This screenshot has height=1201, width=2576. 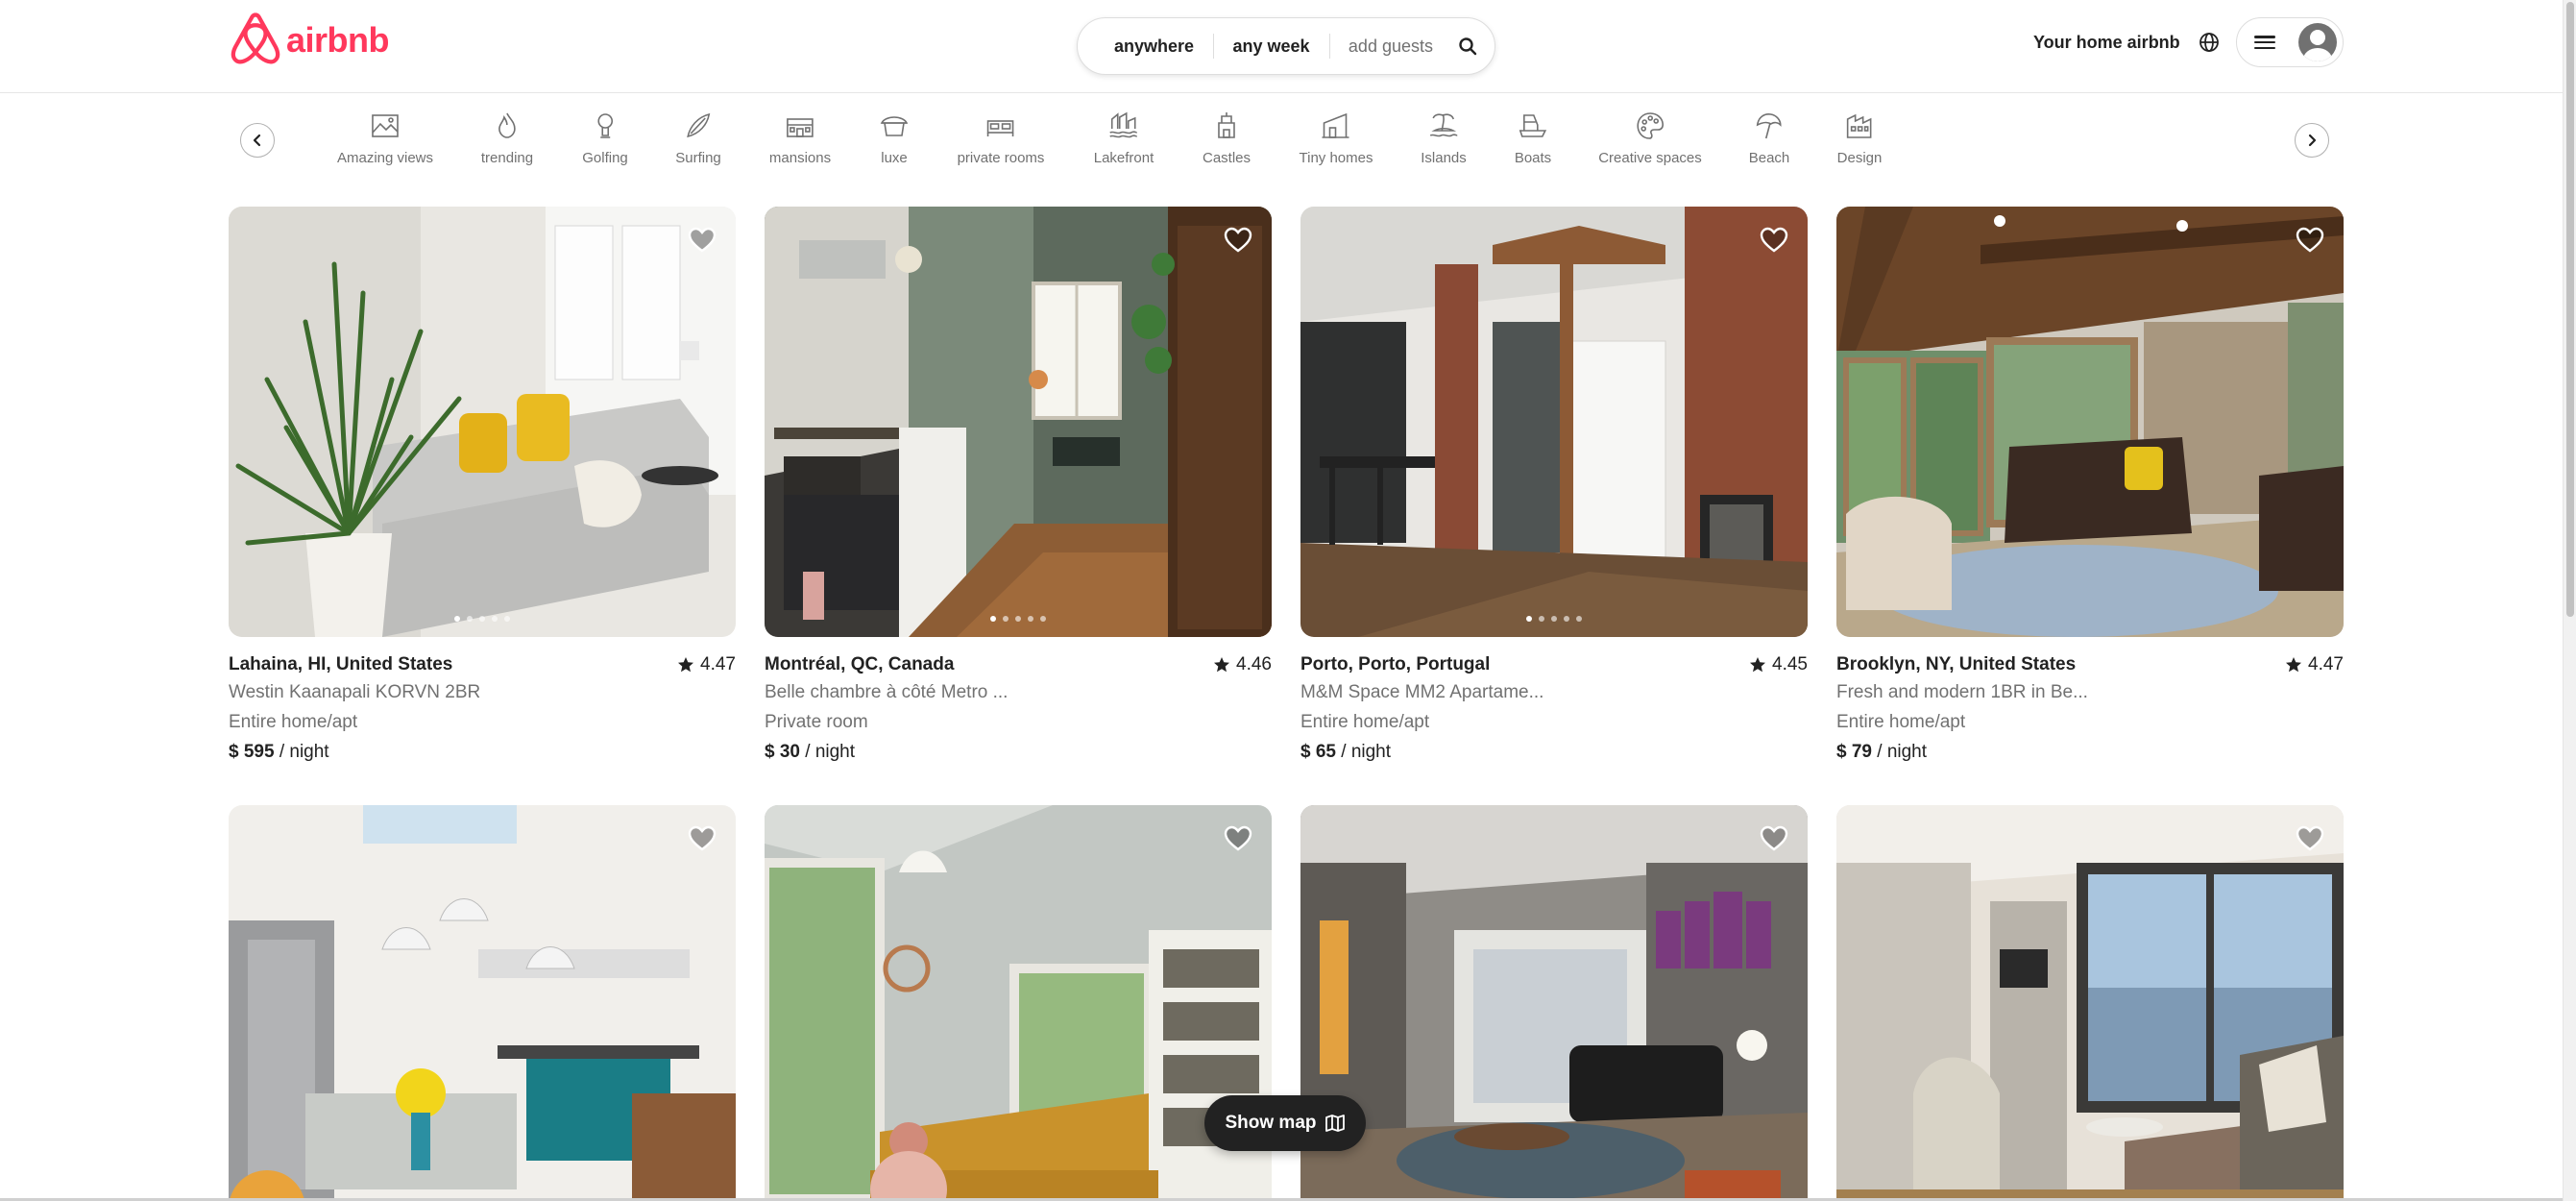 What do you see at coordinates (2290, 42) in the screenshot?
I see `user-menu-button` at bounding box center [2290, 42].